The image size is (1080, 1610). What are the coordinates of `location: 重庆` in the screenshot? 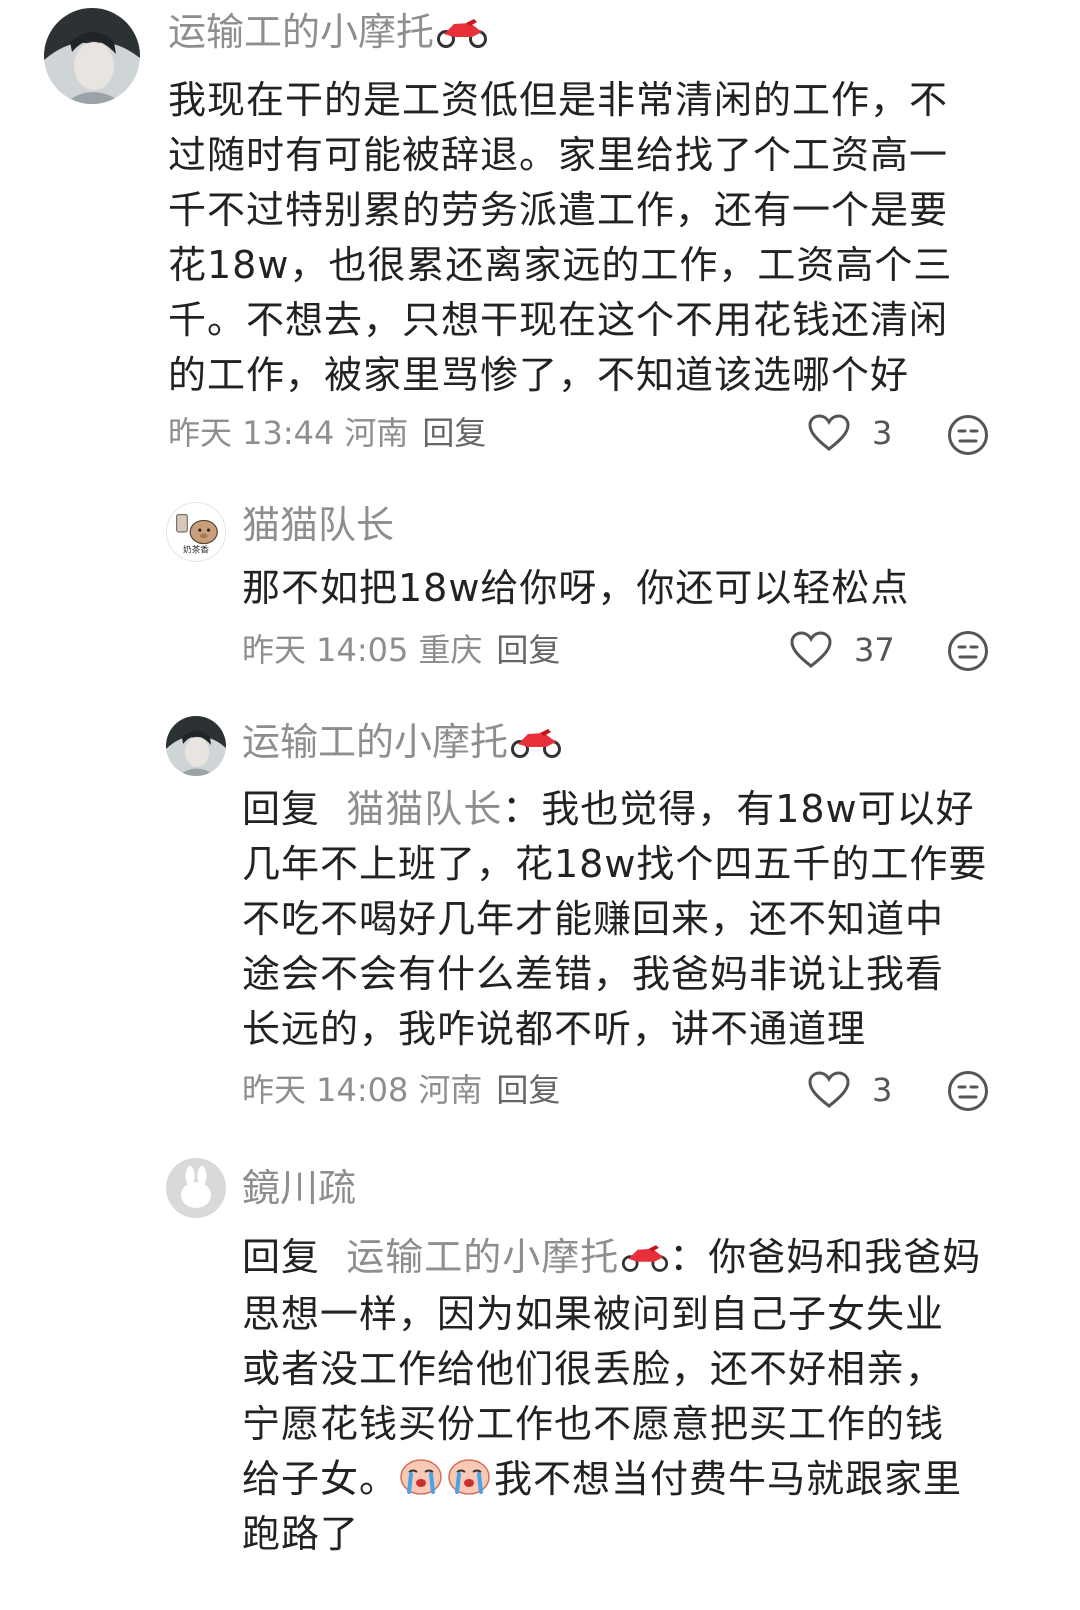 It's located at (450, 650).